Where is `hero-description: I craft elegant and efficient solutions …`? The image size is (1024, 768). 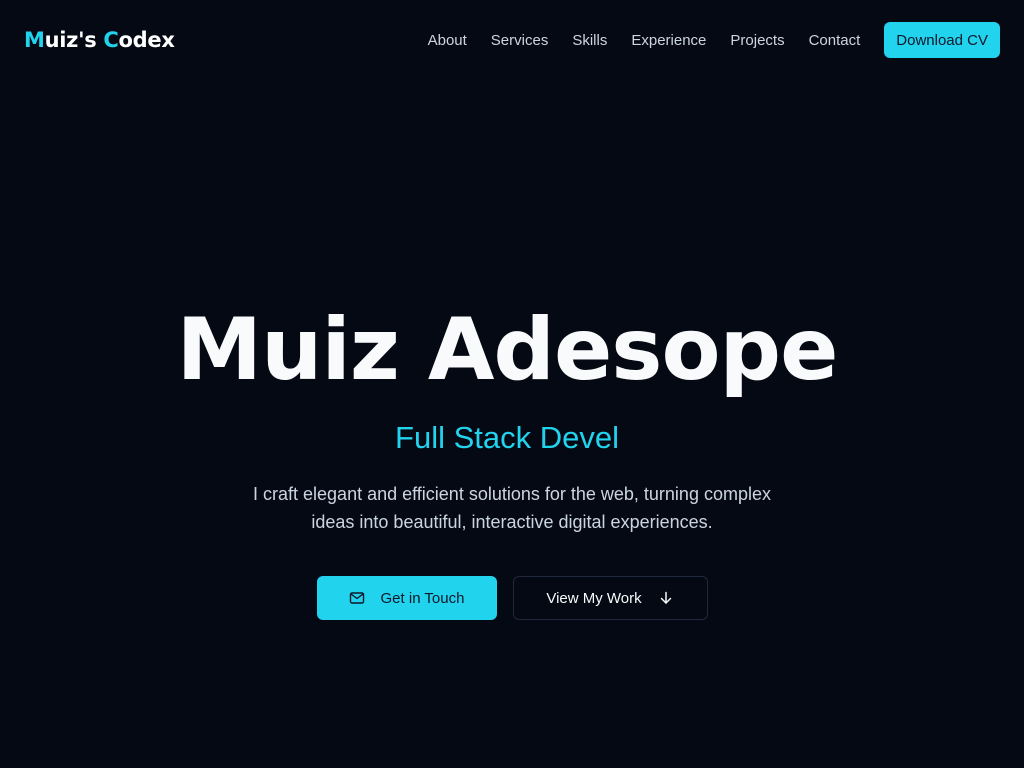
hero-description: I craft elegant and efficient solutions … is located at coordinates (512, 508).